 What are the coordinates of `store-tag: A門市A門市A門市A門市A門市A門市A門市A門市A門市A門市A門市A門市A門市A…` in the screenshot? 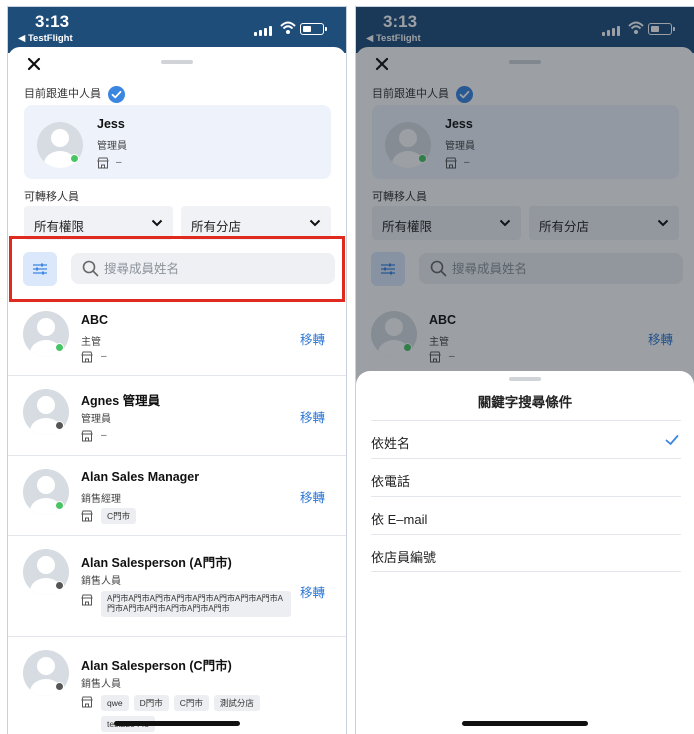 It's located at (196, 604).